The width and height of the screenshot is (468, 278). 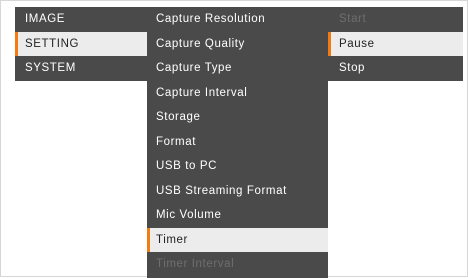 I want to click on setting-item-label: Format, so click(x=176, y=141).